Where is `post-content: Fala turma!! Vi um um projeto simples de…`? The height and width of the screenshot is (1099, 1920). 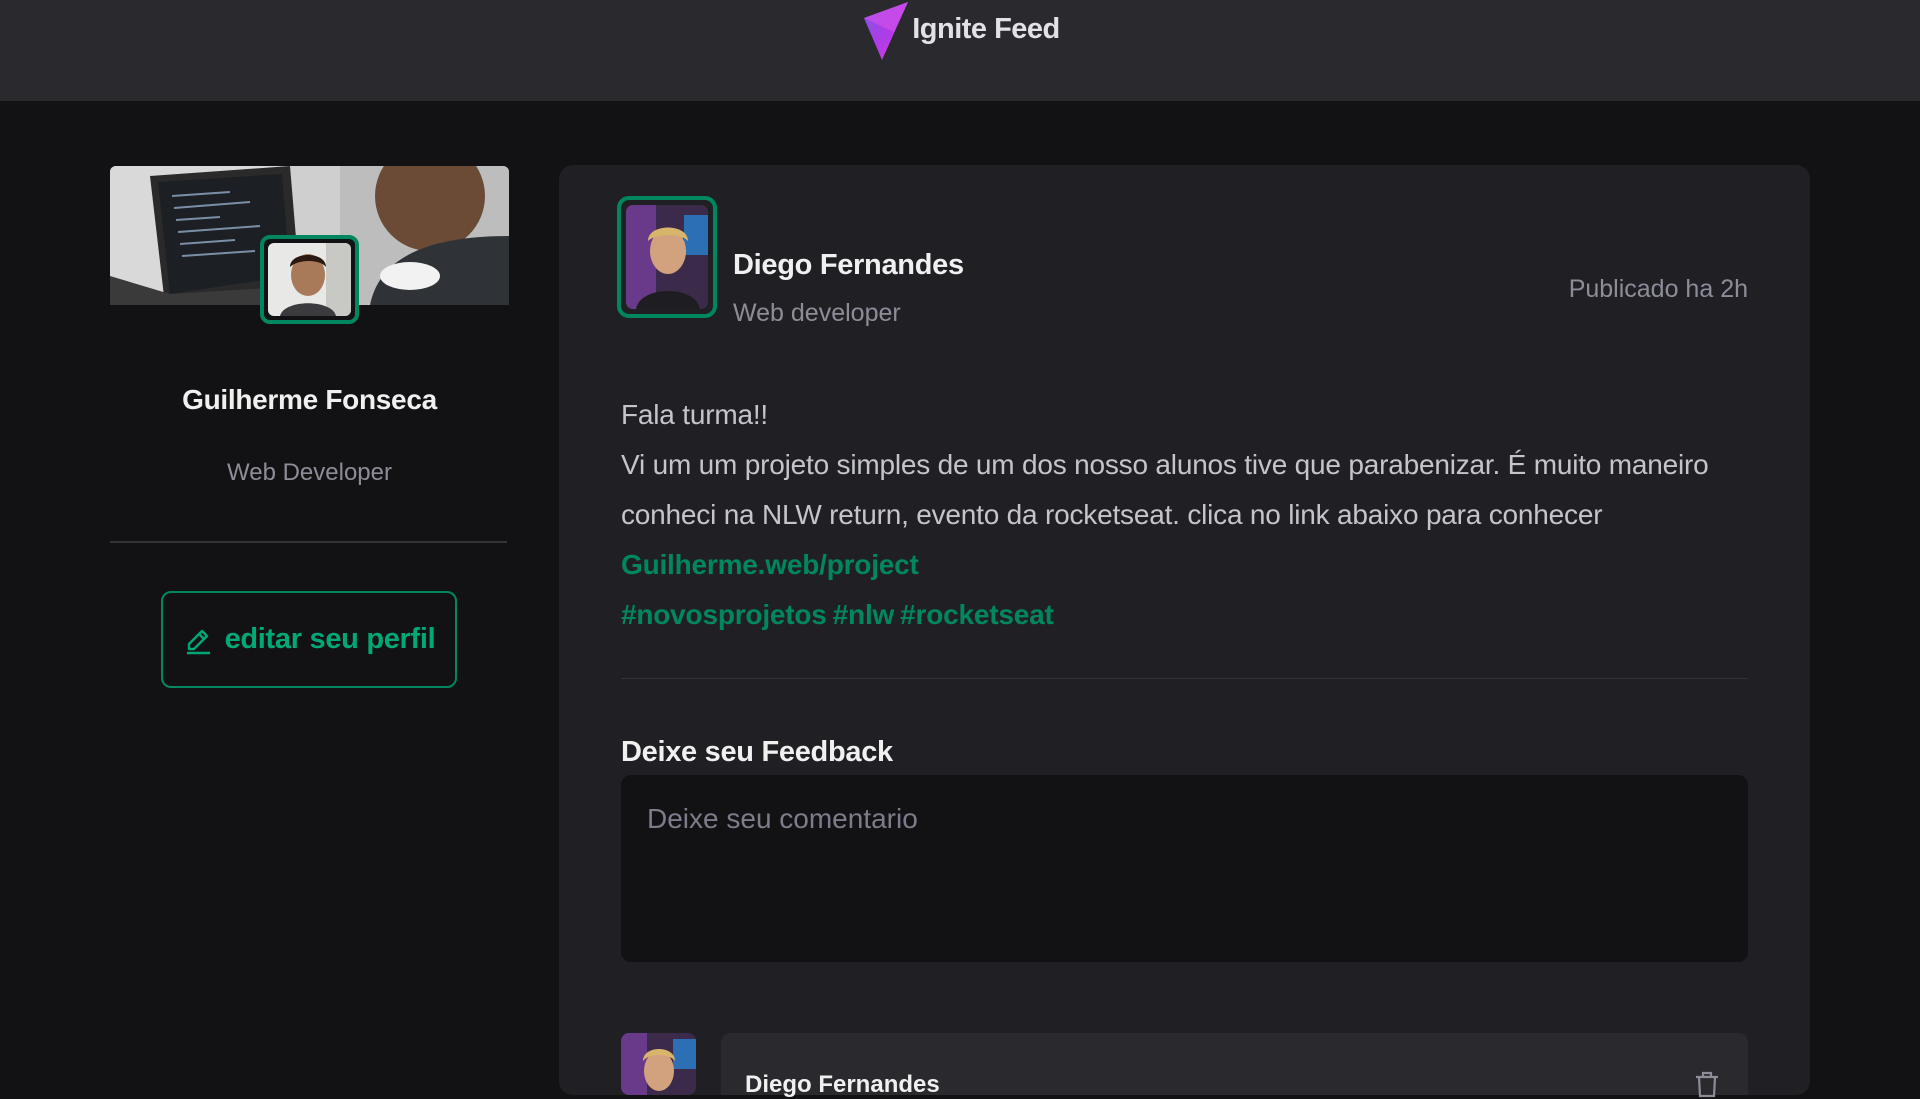
post-content: Fala turma!! Vi um um projeto simples de… is located at coordinates (1188, 515).